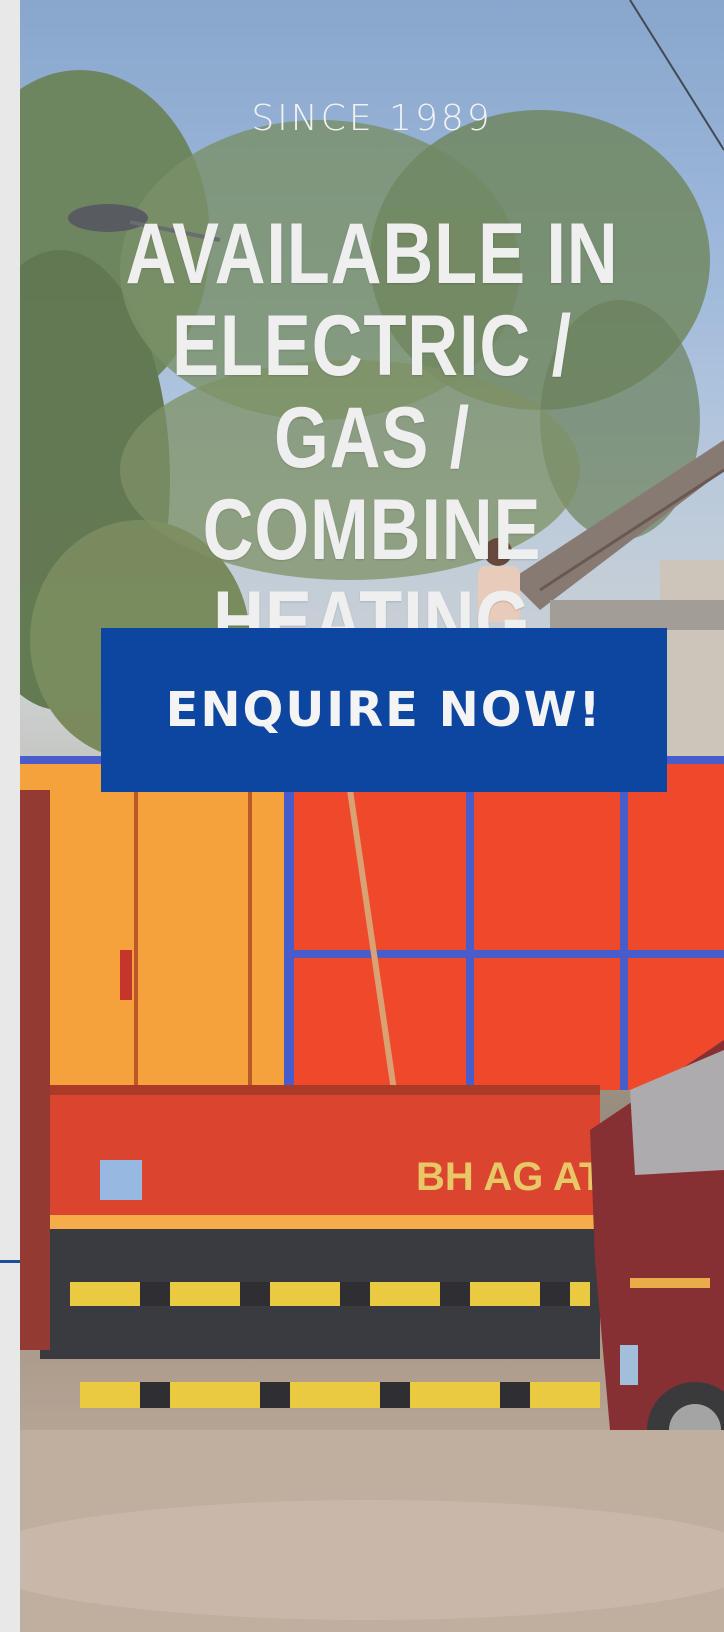 The width and height of the screenshot is (724, 1632). I want to click on accent-divider, so click(10, 1261).